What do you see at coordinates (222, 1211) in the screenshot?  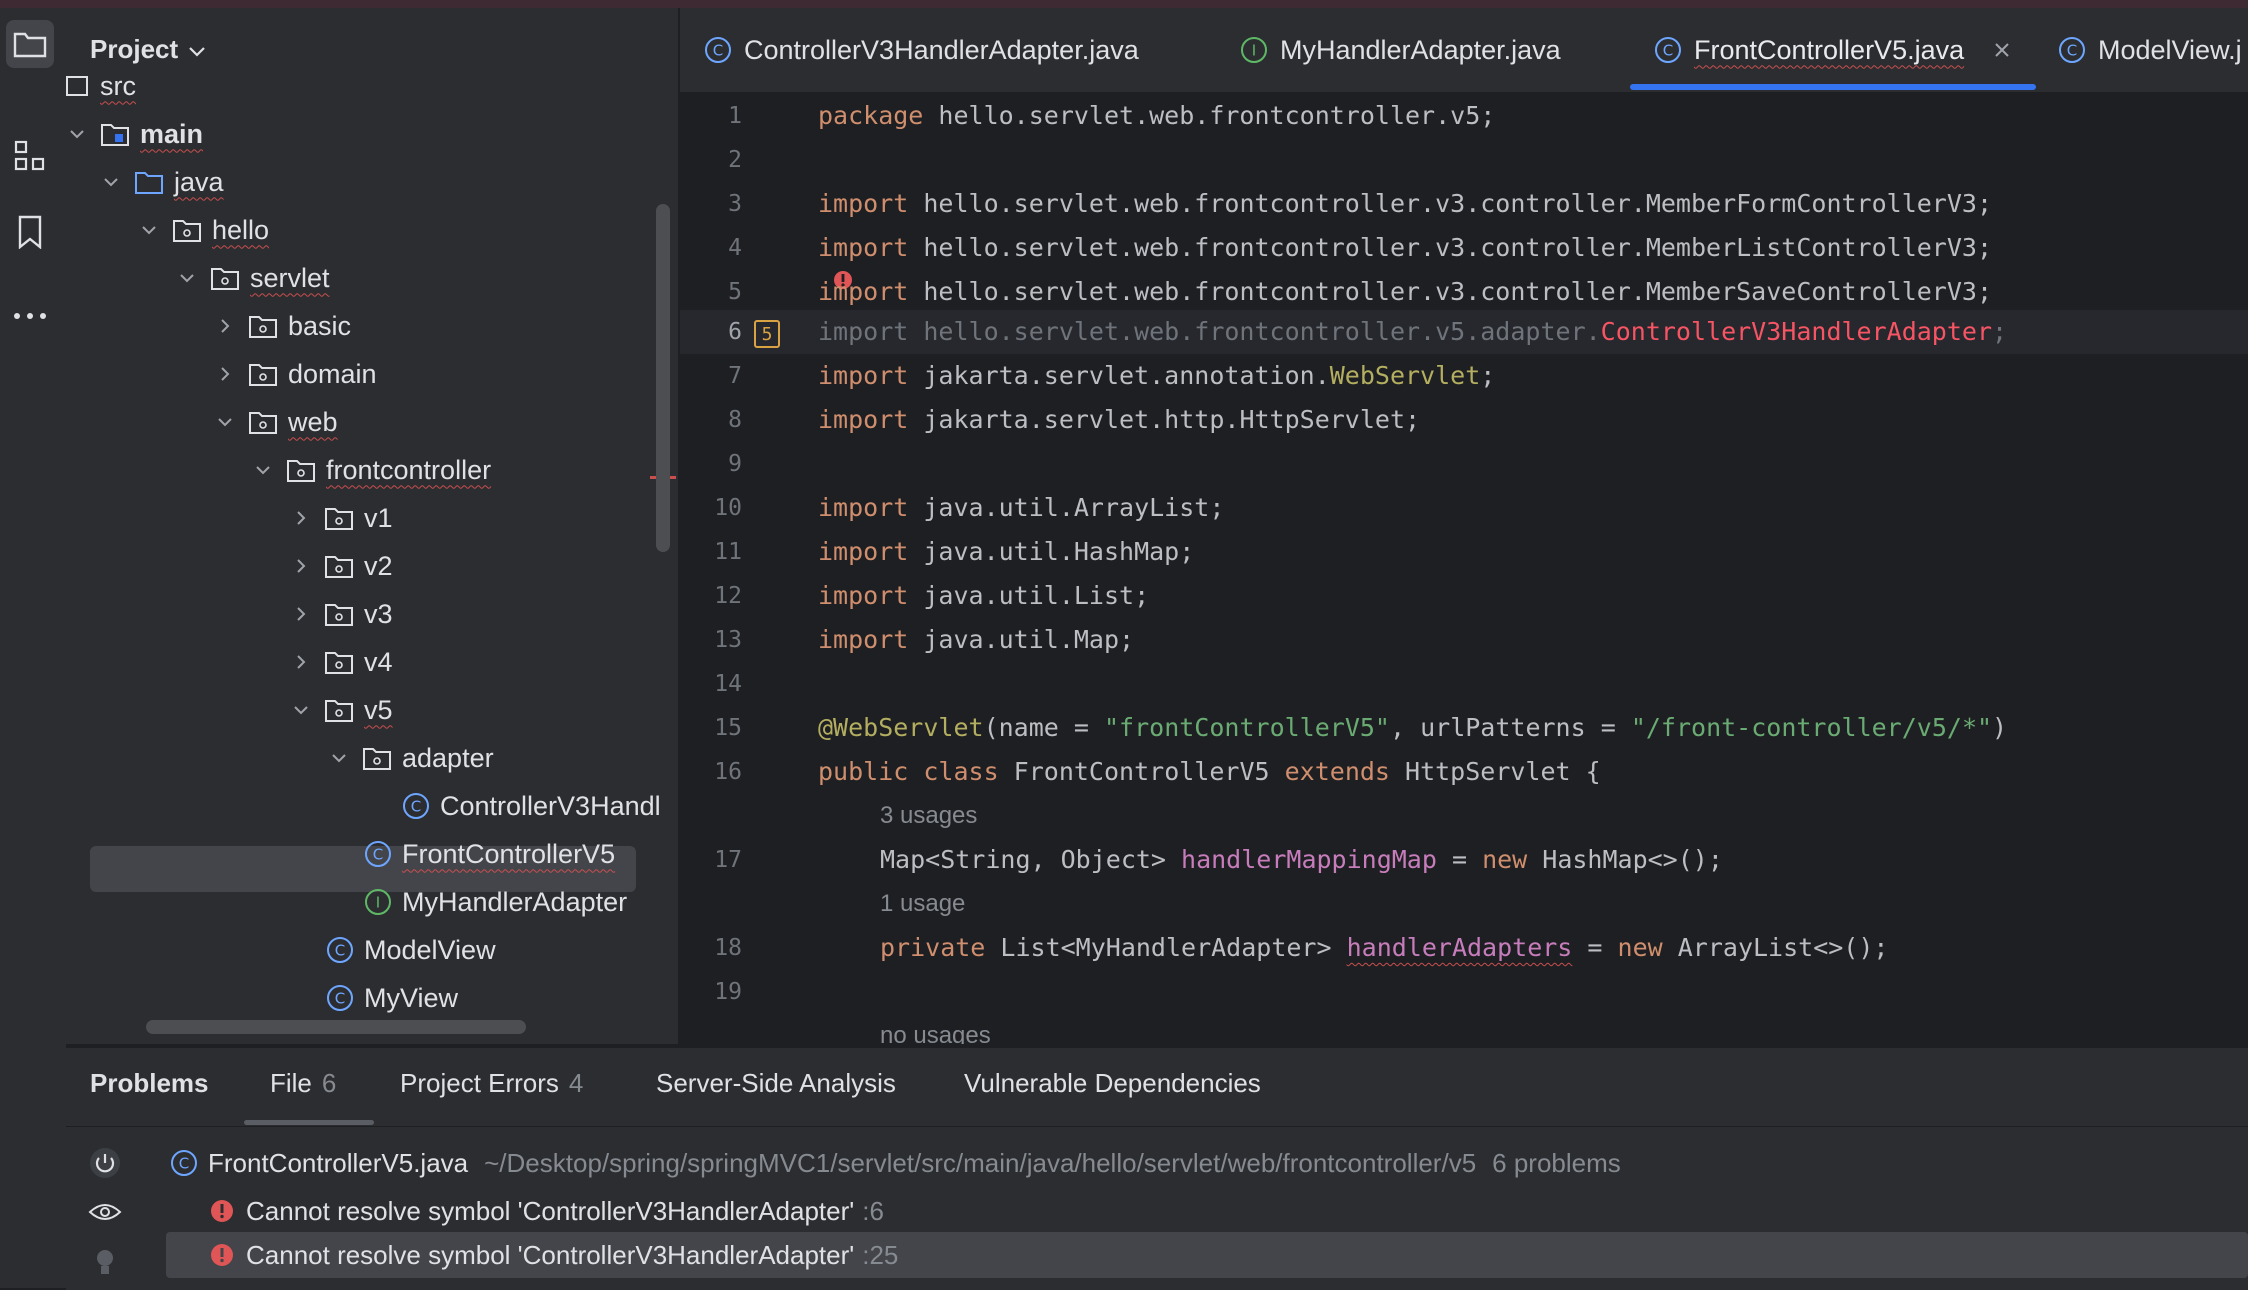 I see `error-icon` at bounding box center [222, 1211].